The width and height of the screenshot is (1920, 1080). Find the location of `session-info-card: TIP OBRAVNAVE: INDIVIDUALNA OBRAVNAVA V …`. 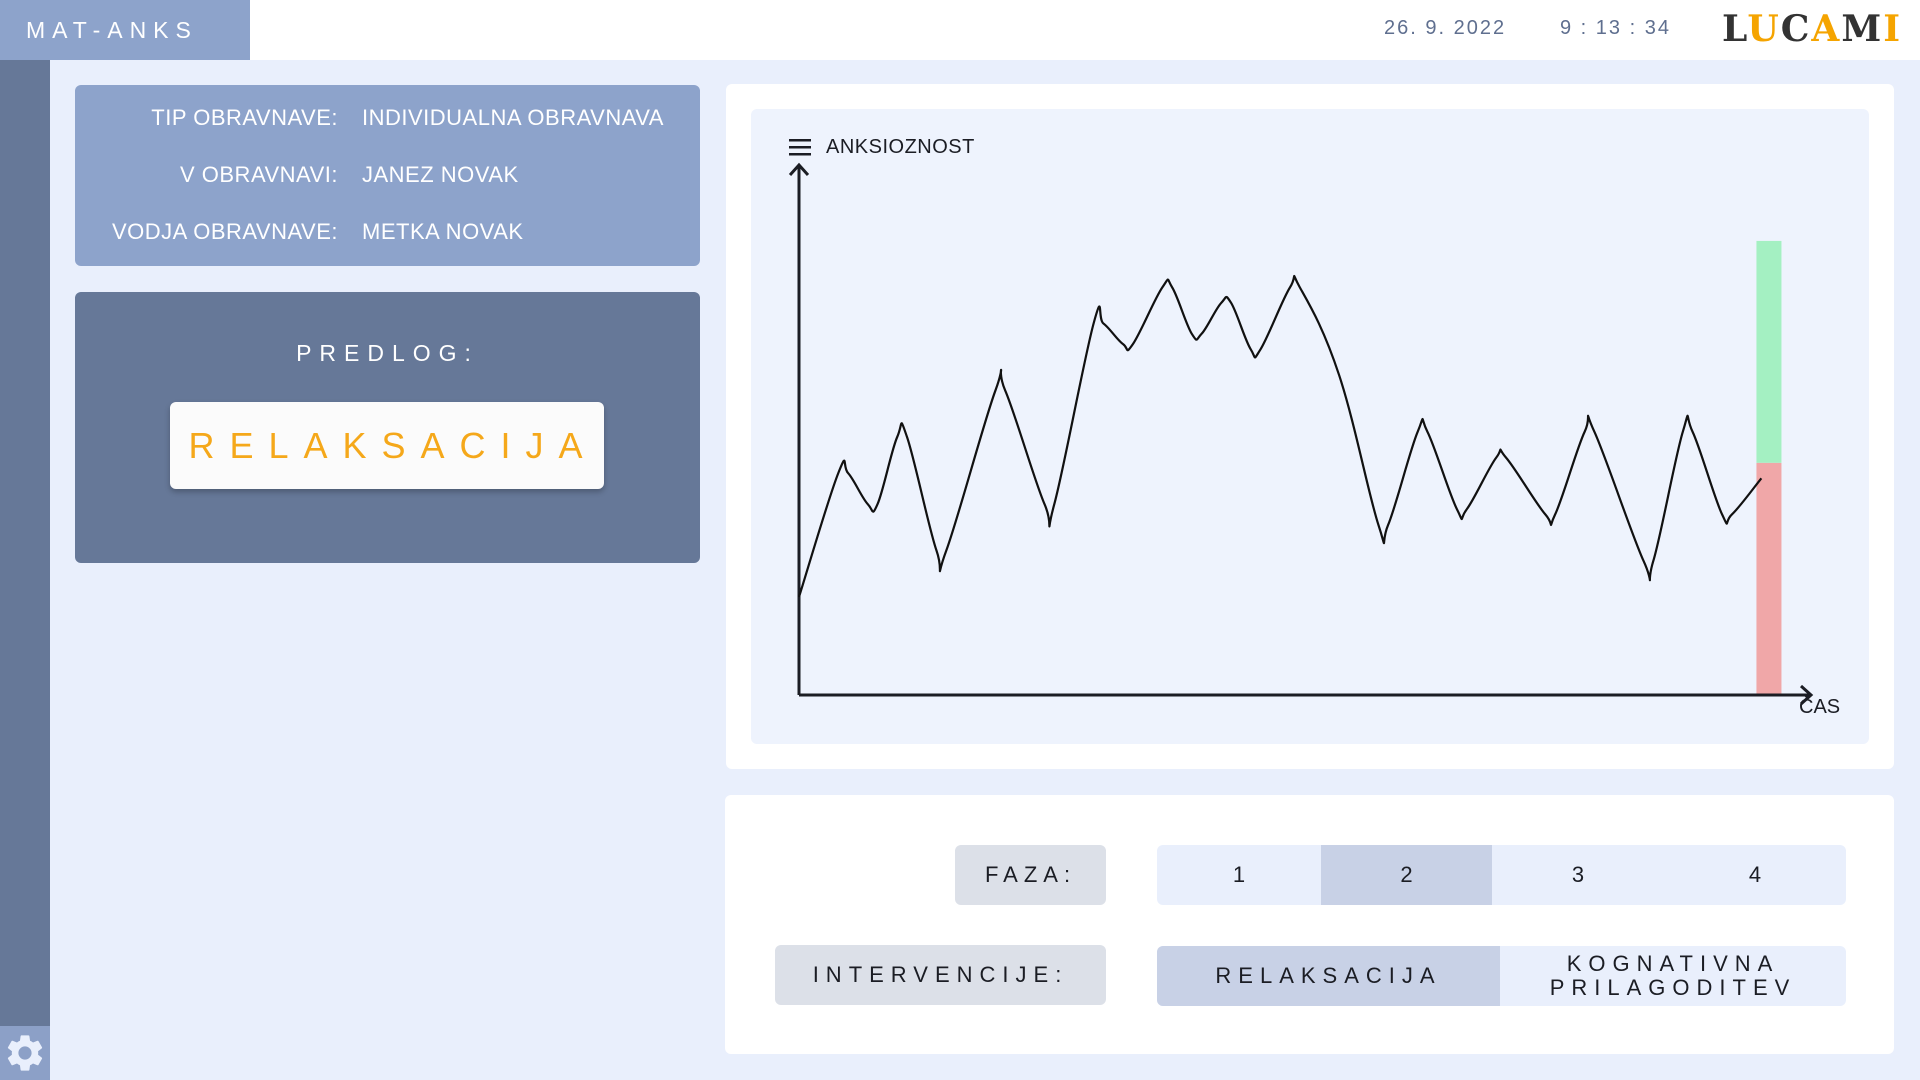

session-info-card: TIP OBRAVNAVE: INDIVIDUALNA OBRAVNAVA V … is located at coordinates (387, 175).